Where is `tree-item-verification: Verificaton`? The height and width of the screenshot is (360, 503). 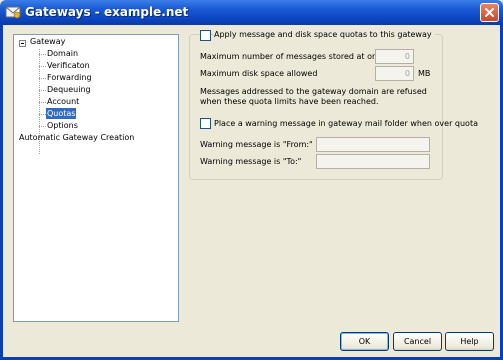 tree-item-verification: Verificaton is located at coordinates (68, 65).